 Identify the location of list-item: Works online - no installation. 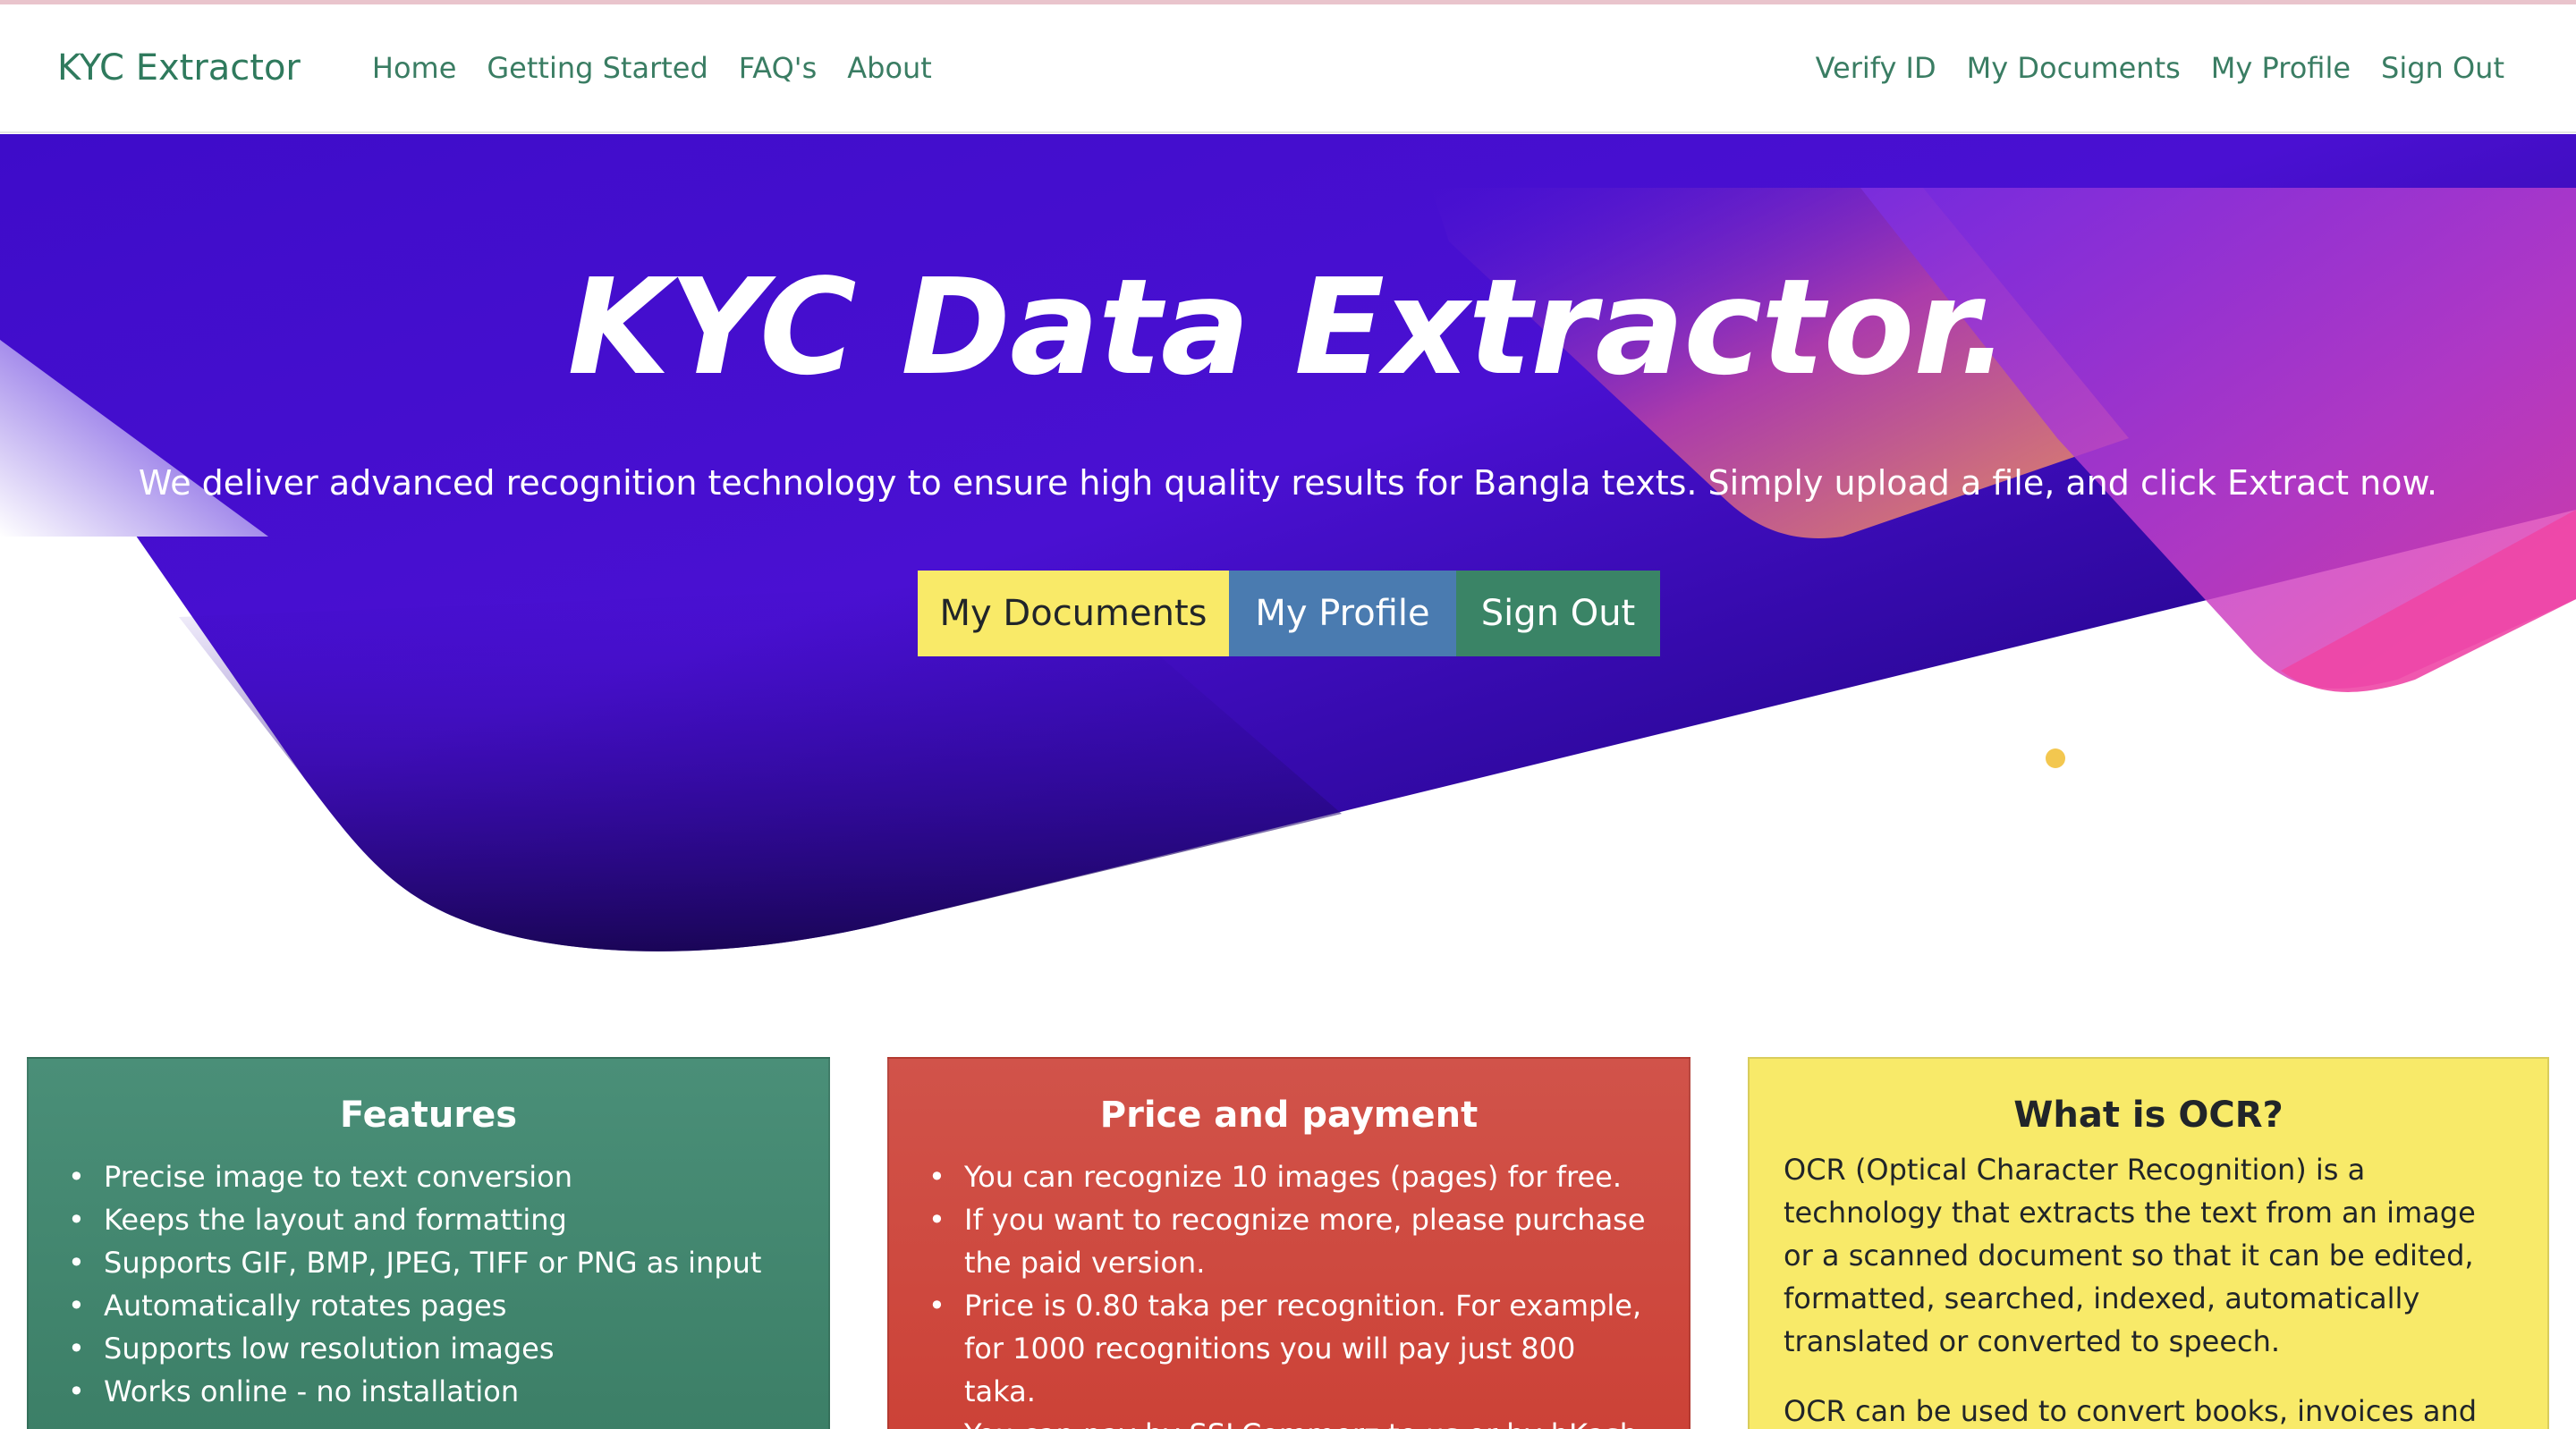
(430, 1391).